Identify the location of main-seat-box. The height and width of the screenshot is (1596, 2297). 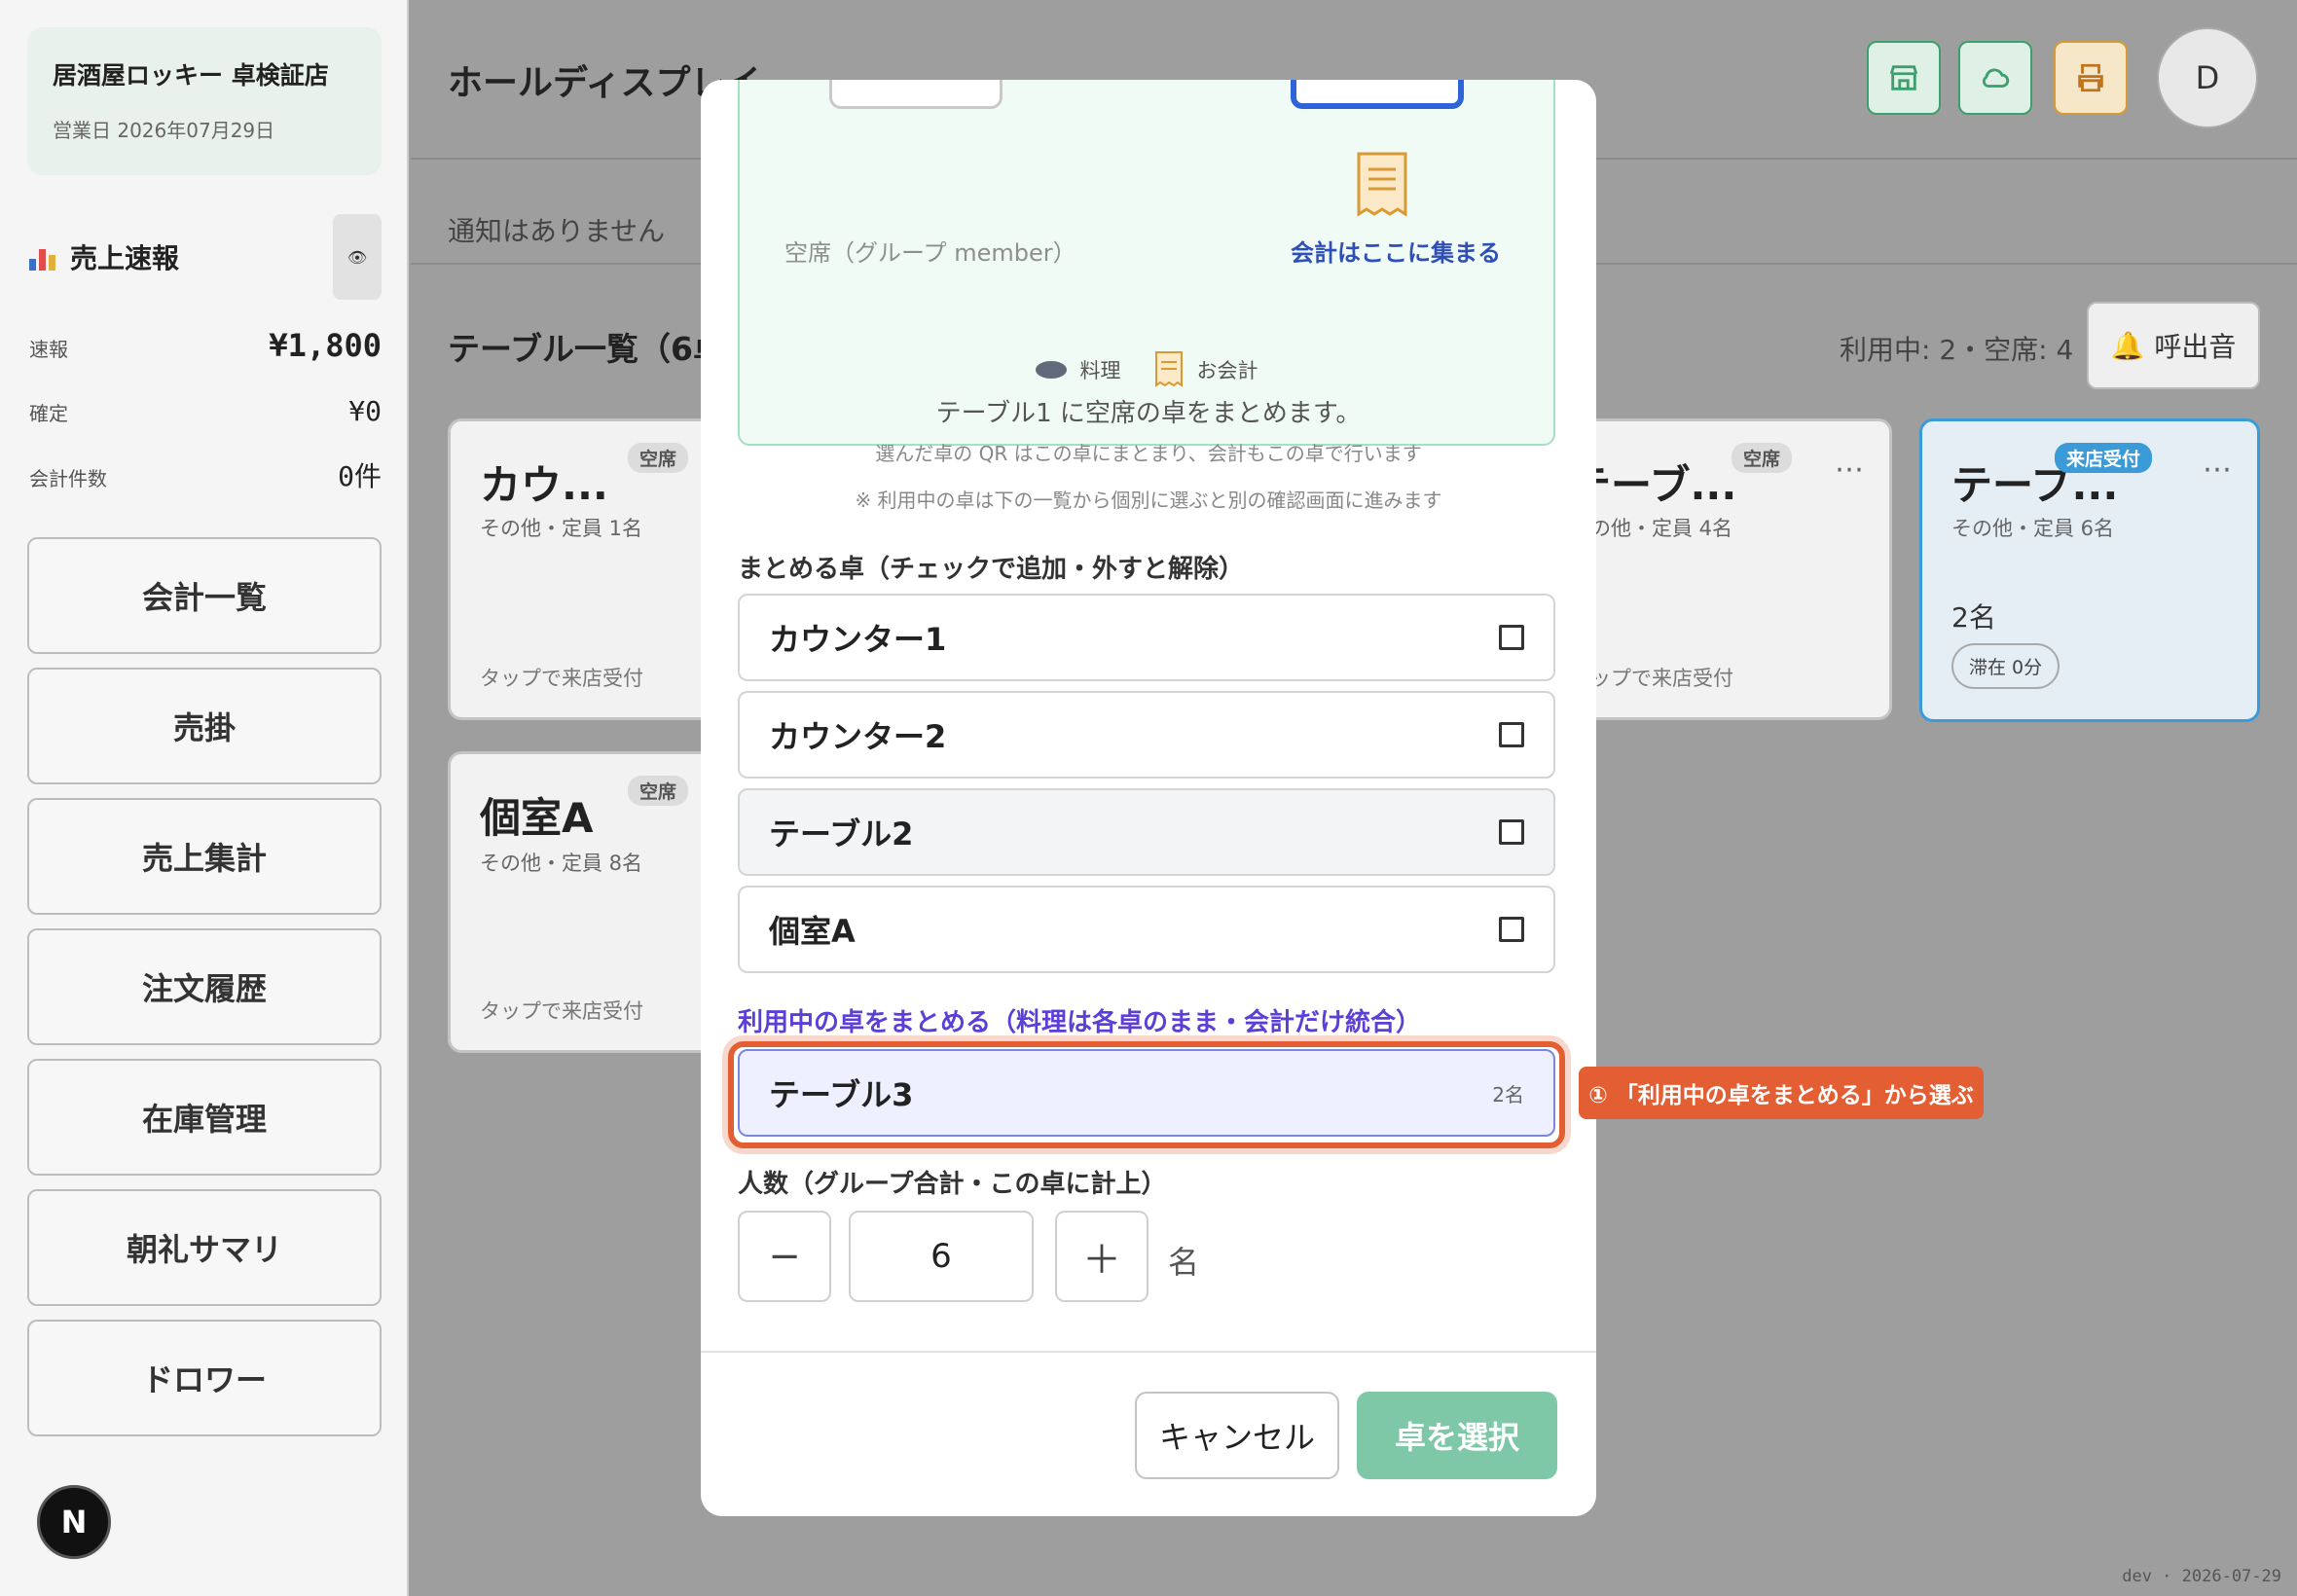
(1377, 94).